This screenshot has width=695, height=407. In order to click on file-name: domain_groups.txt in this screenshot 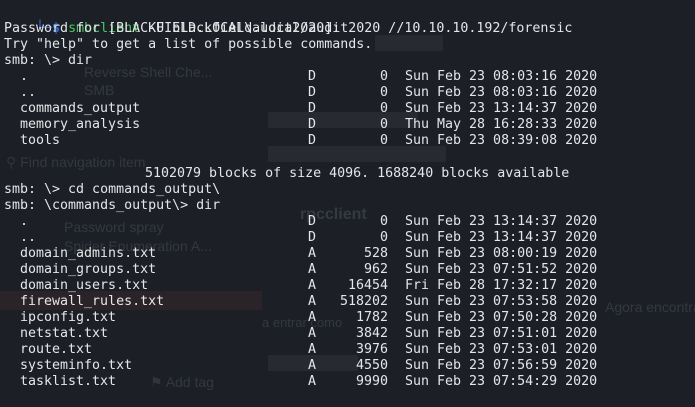, I will do `click(88, 269)`.